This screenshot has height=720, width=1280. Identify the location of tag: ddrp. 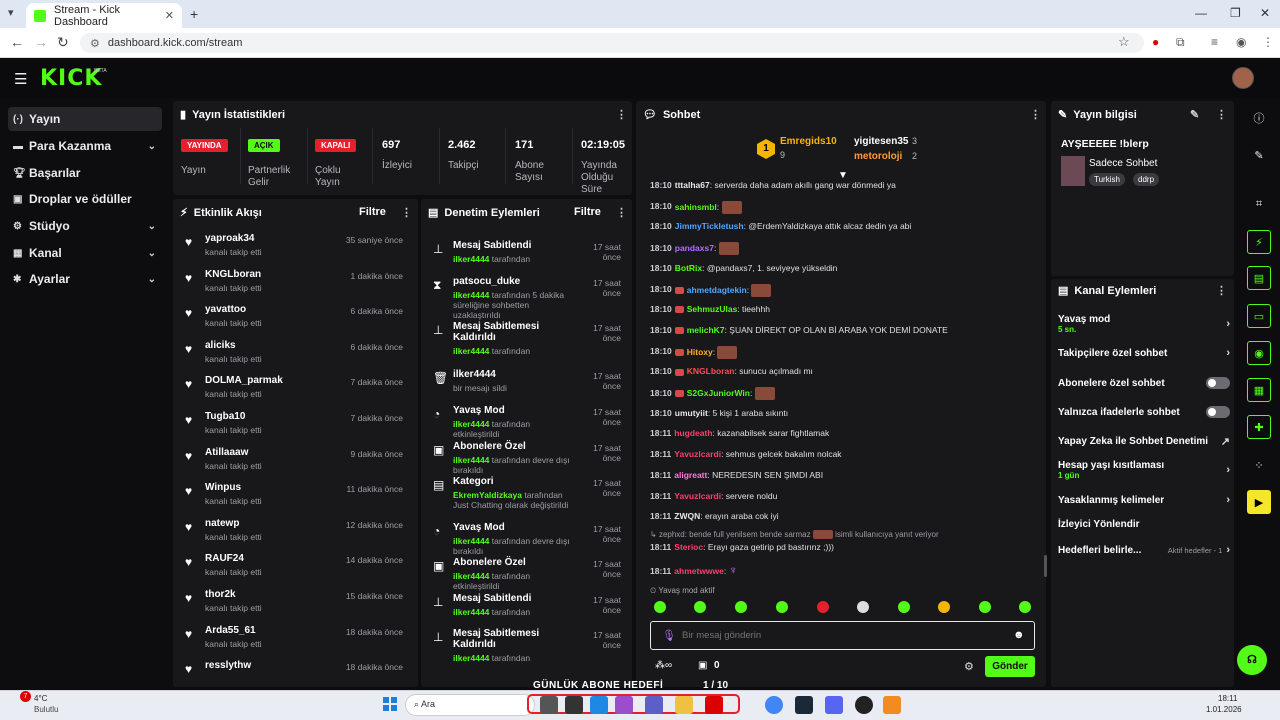
(1146, 179).